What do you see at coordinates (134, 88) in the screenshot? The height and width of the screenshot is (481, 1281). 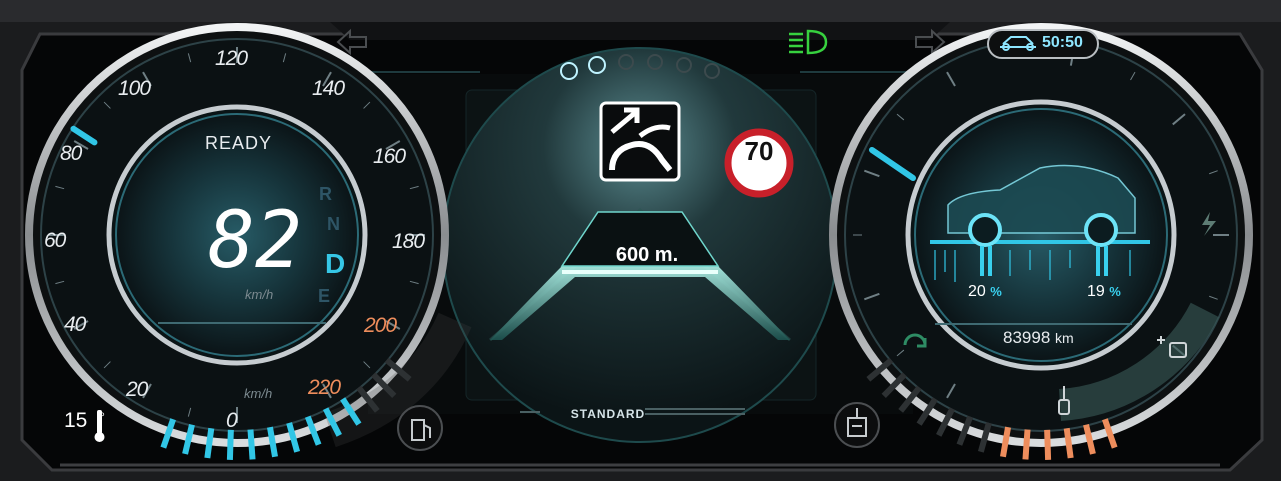 I see `speed-tick-100: 100` at bounding box center [134, 88].